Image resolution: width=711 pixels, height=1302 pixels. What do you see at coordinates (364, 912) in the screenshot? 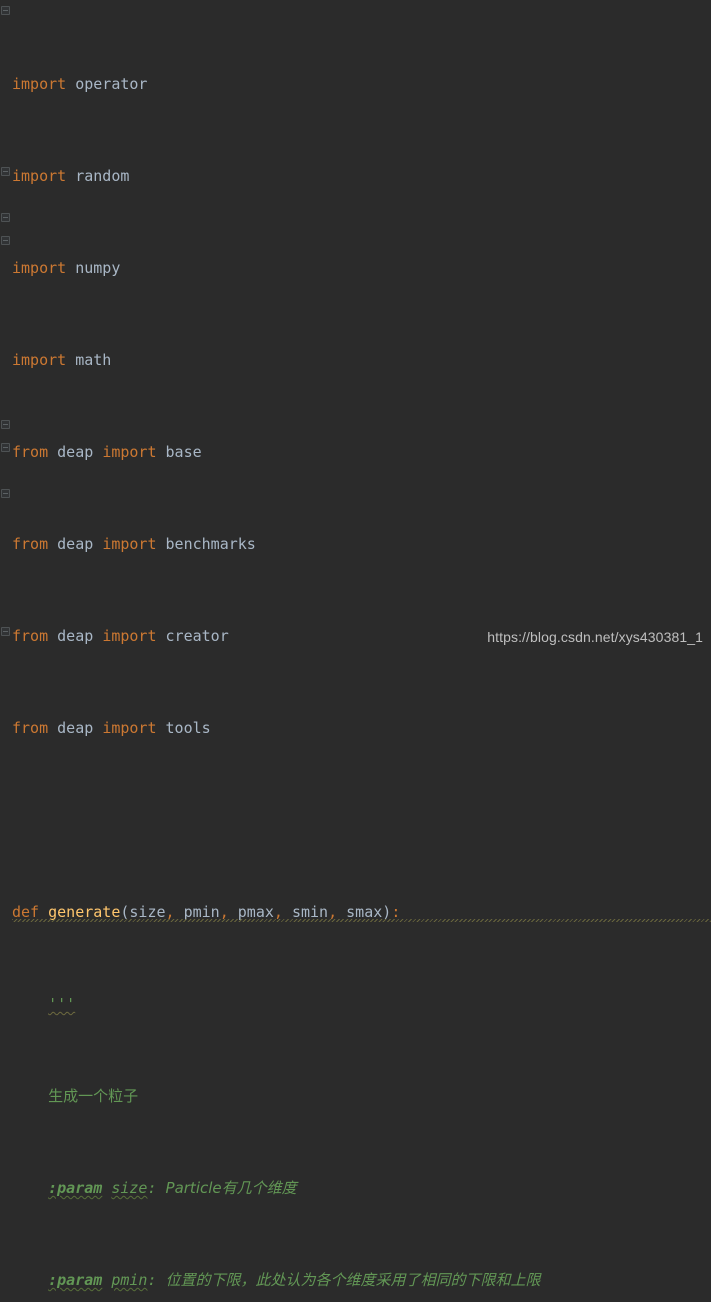
I see `param-smax: smax` at bounding box center [364, 912].